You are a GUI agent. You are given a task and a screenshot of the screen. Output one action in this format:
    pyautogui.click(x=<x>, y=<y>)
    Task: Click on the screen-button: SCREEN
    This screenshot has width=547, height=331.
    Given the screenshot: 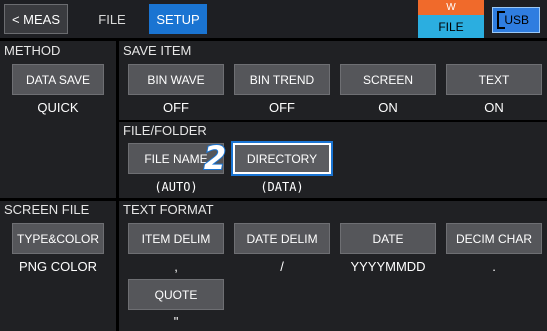 What is the action you would take?
    pyautogui.click(x=388, y=79)
    